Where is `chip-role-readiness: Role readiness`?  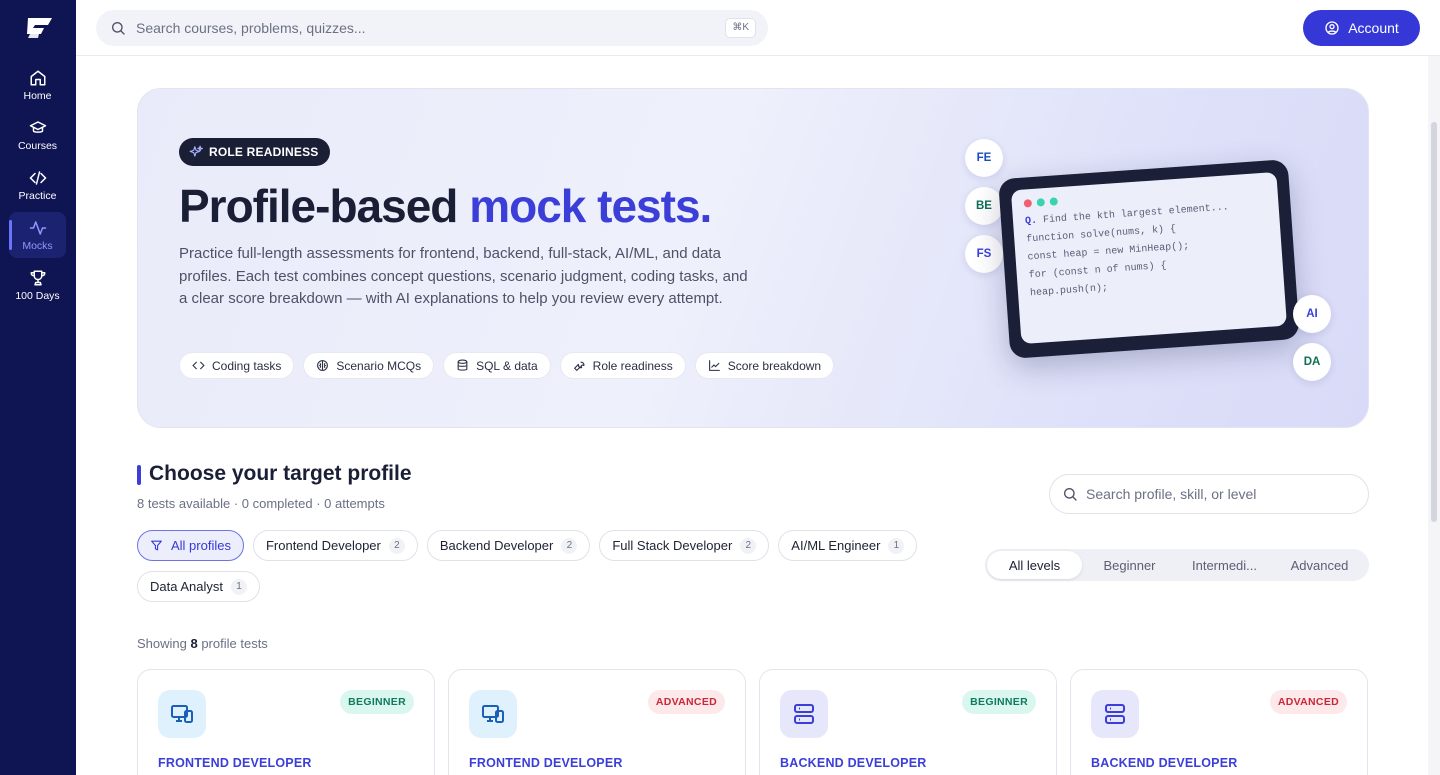 chip-role-readiness: Role readiness is located at coordinates (622, 365).